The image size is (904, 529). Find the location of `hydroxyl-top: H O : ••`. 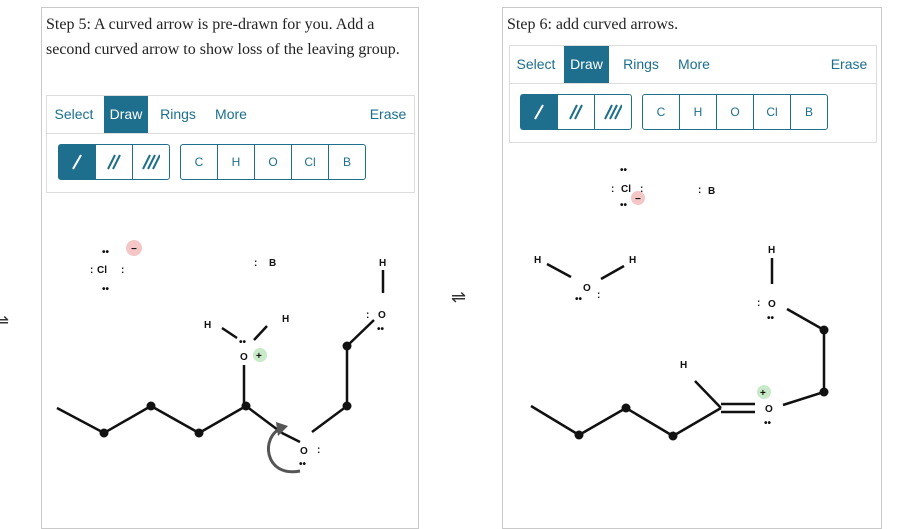

hydroxyl-top: H O : •• is located at coordinates (766, 284).